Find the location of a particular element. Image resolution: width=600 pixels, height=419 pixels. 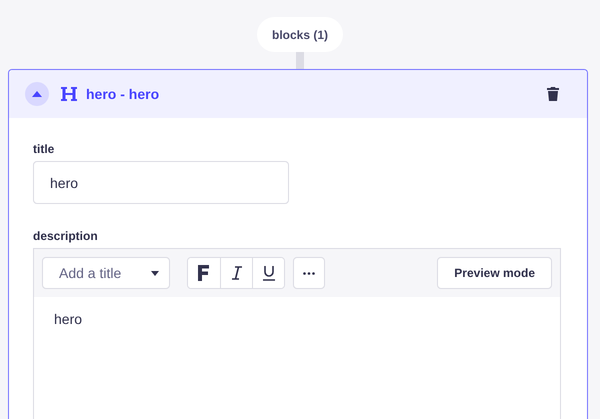

editor-text: hero is located at coordinates (68, 319).